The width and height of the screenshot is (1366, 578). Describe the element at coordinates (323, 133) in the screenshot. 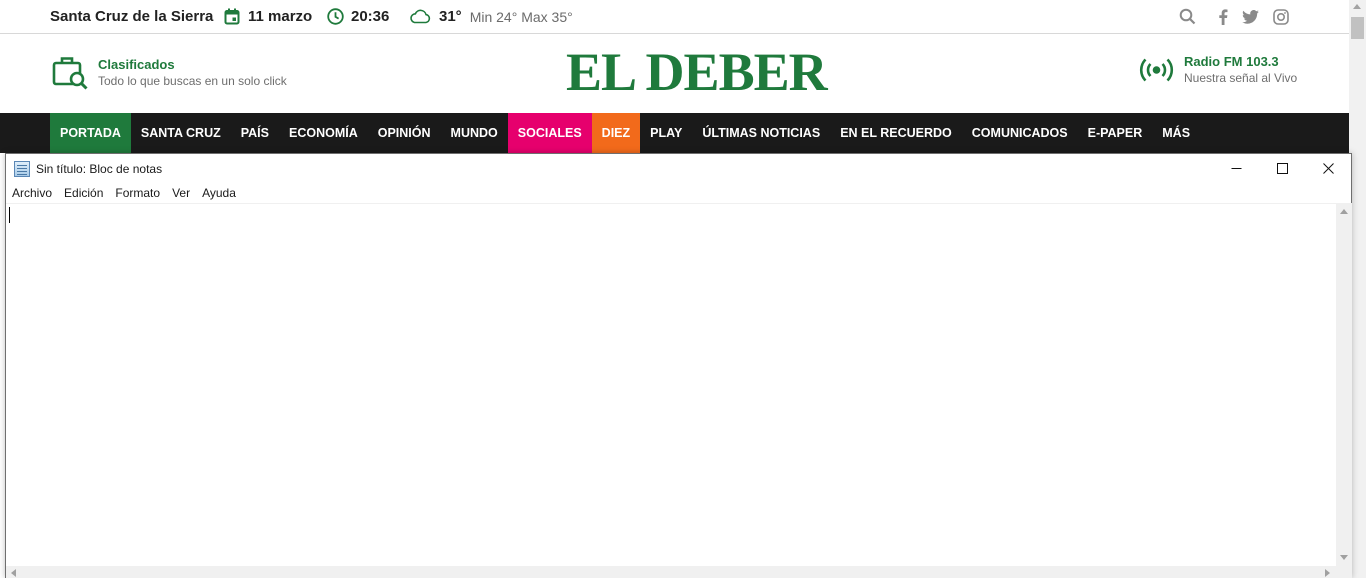

I see `nav-item-economia: ECONOMÍA` at that location.